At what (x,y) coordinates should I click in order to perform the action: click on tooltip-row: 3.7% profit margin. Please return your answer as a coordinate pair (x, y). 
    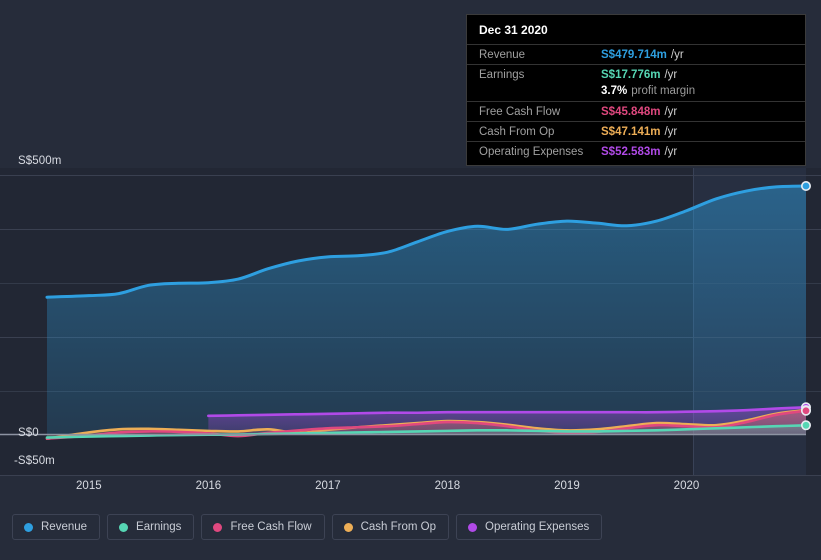
    Looking at the image, I should click on (636, 92).